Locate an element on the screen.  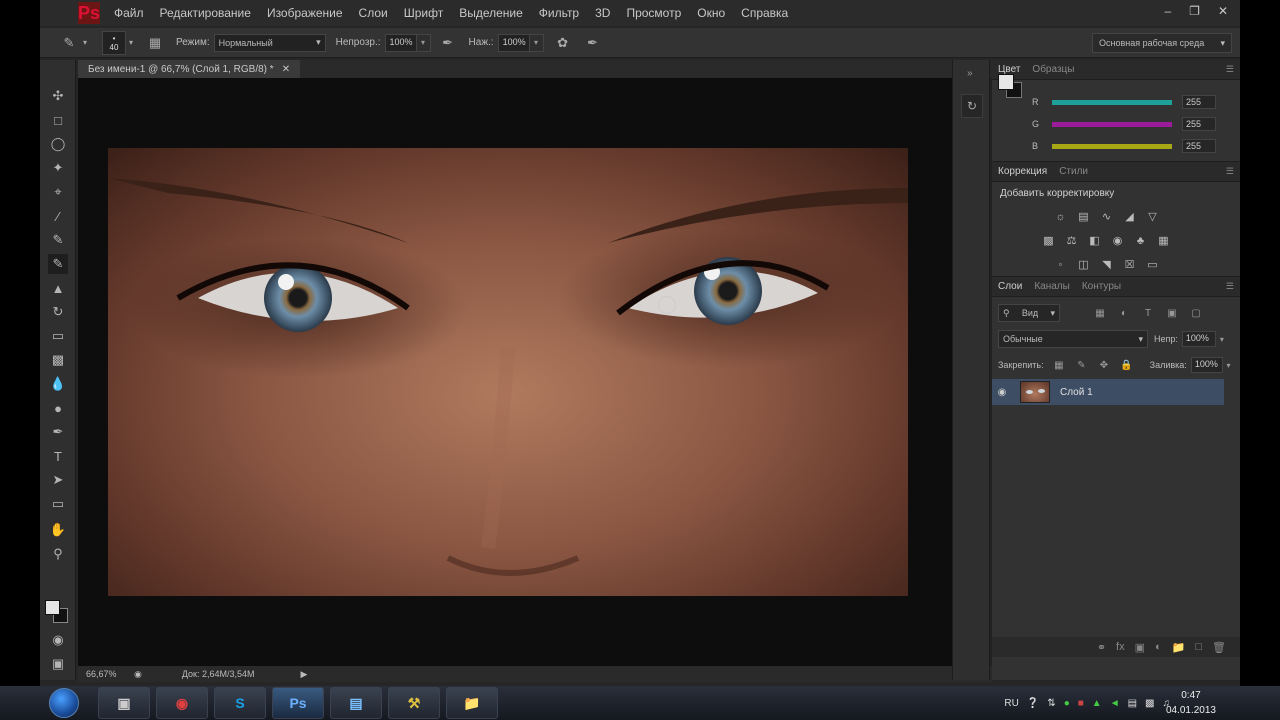
brightness-icon: ☼ is located at coordinates (1060, 216).